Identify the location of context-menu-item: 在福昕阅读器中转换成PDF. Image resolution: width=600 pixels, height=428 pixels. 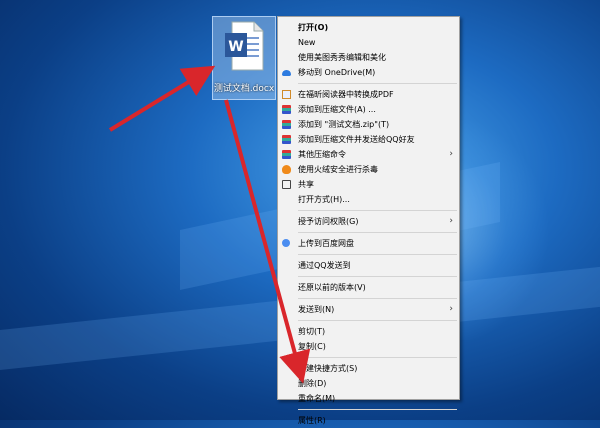
(368, 94).